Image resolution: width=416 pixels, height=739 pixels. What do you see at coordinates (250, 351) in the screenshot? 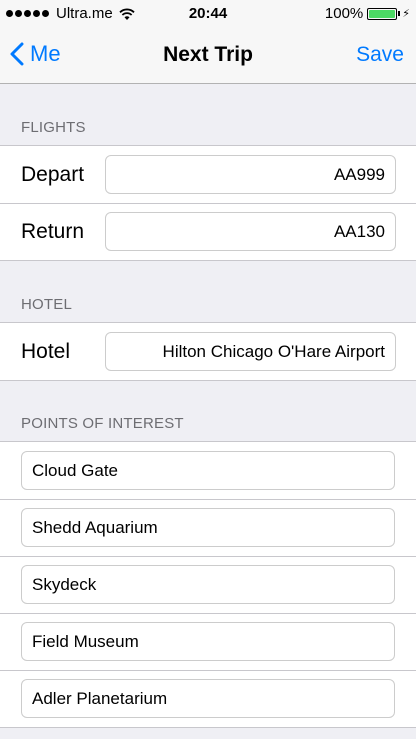
I see `hotel-field: Hilton Chicago O'Hare Airport` at bounding box center [250, 351].